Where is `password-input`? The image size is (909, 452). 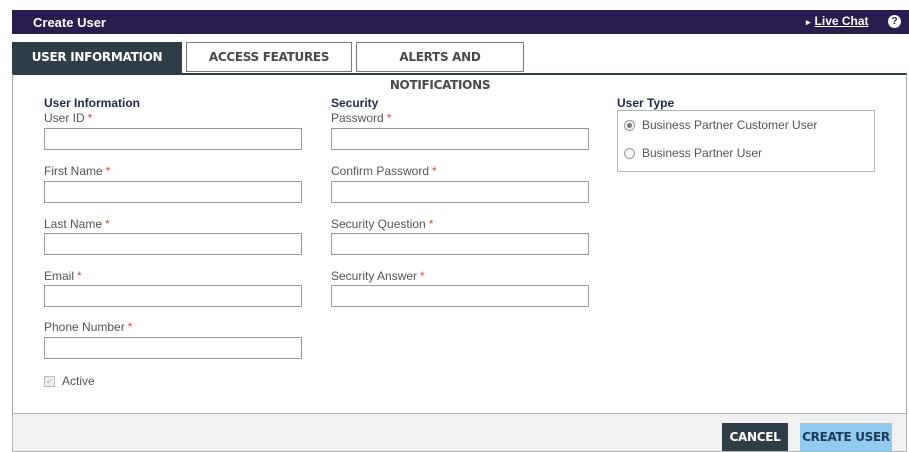
password-input is located at coordinates (460, 139).